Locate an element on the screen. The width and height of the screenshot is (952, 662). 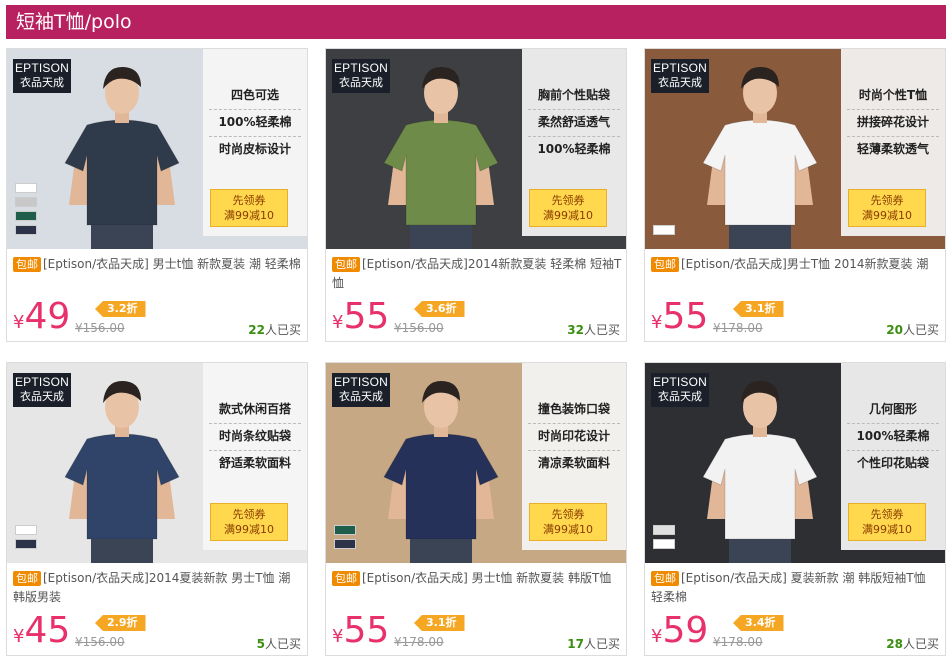
product-title-link: 包邮 [Eptison/衣品天成] 夏装新款 潮 韩版短袖T恤 轻柔棉 is located at coordinates (796, 589).